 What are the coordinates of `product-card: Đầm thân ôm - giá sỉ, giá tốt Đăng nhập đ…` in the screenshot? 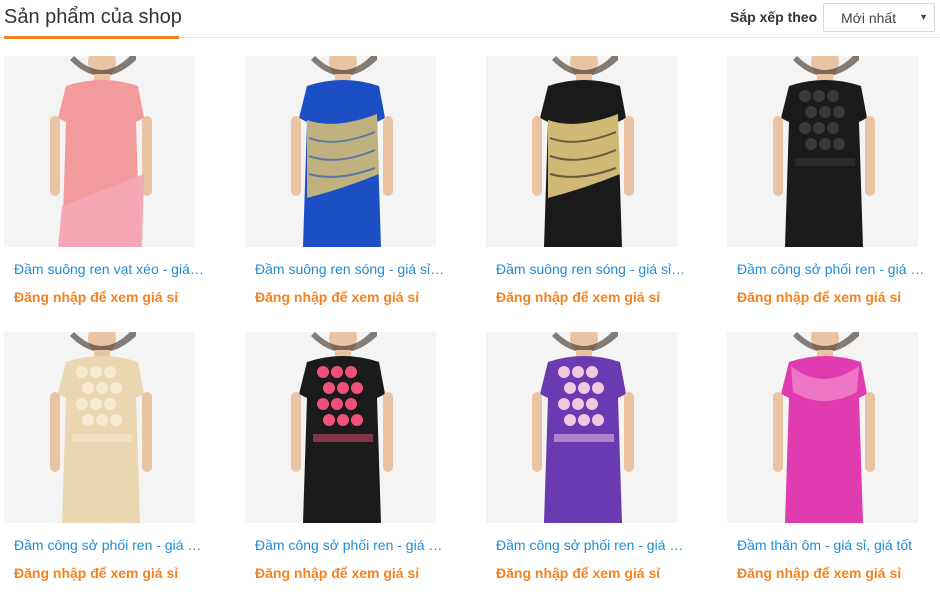 It's located at (827, 457).